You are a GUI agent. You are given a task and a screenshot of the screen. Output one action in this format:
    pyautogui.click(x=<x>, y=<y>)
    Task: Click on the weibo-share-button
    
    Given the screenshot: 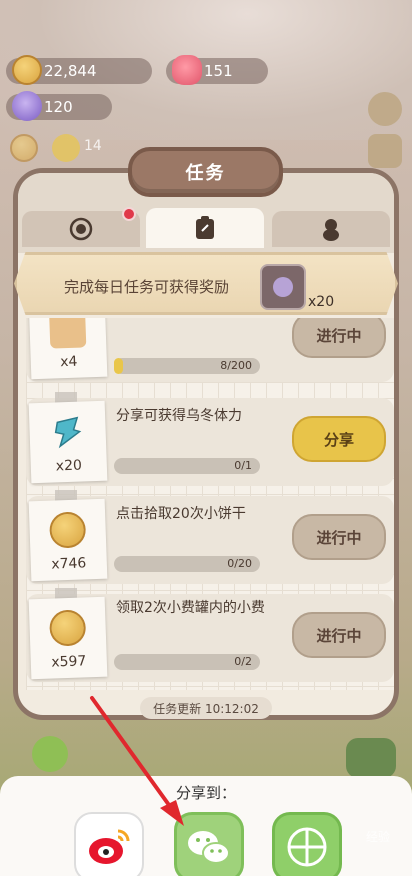 What is the action you would take?
    pyautogui.click(x=109, y=844)
    